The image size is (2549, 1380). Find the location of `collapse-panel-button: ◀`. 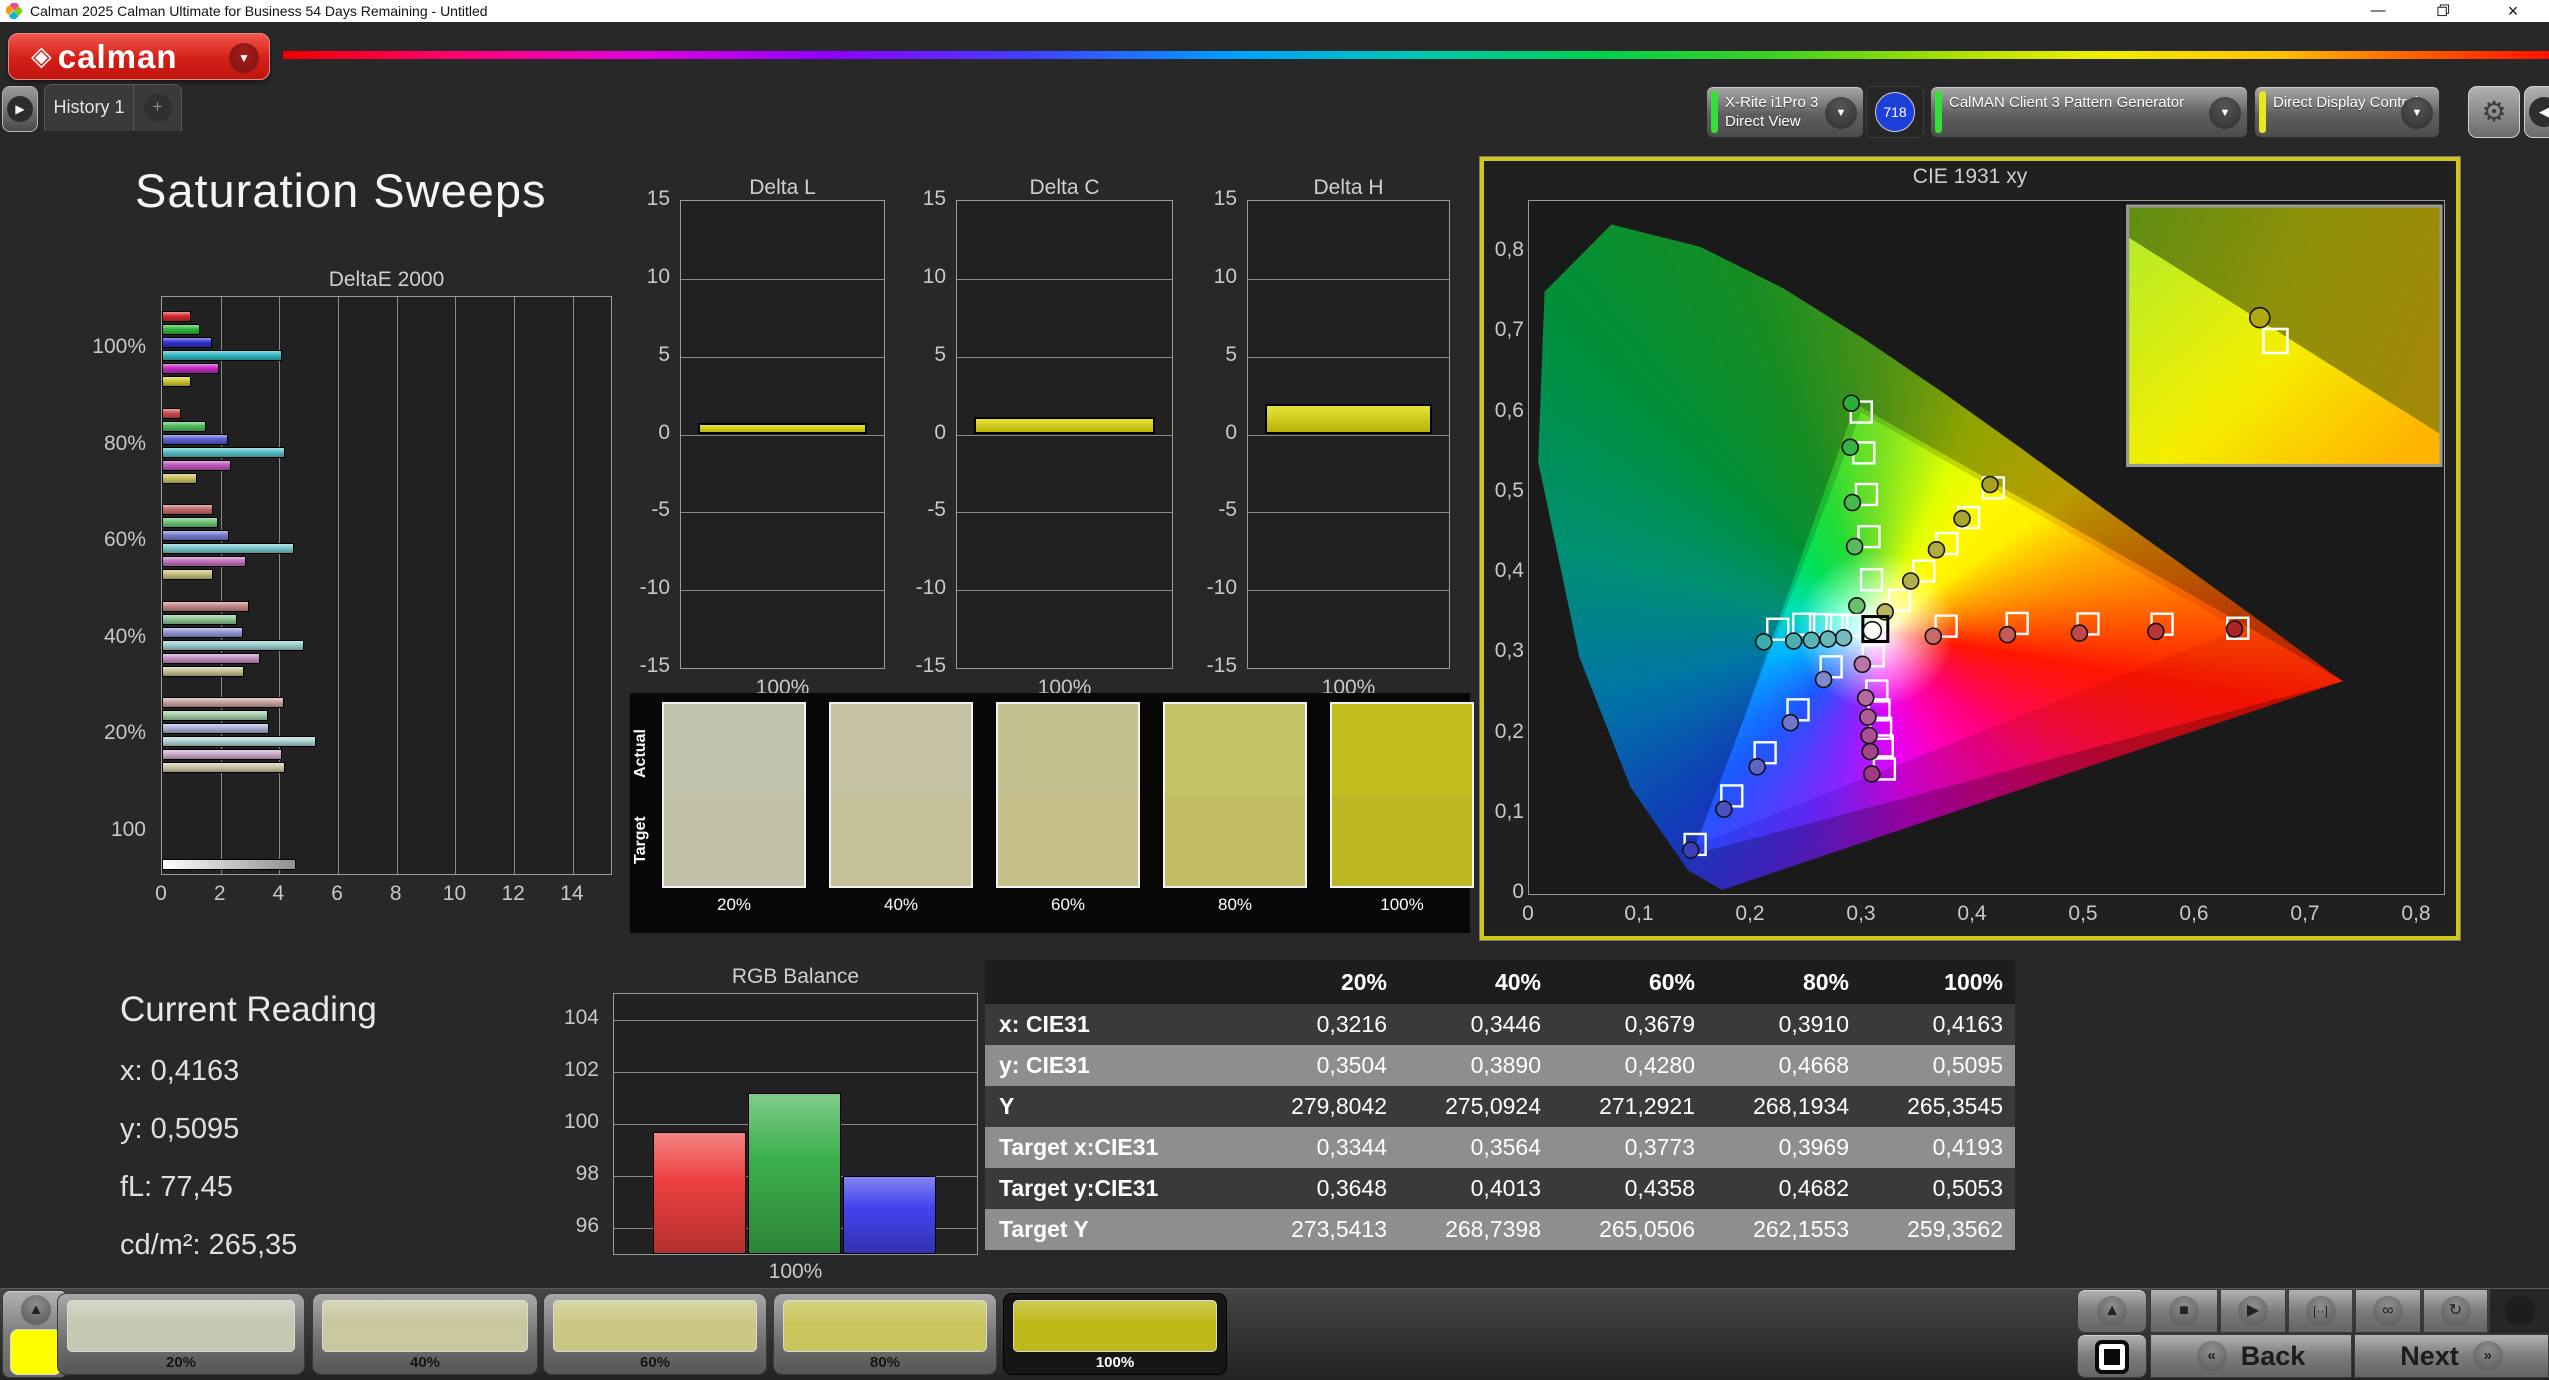

collapse-panel-button: ◀ is located at coordinates (2536, 112).